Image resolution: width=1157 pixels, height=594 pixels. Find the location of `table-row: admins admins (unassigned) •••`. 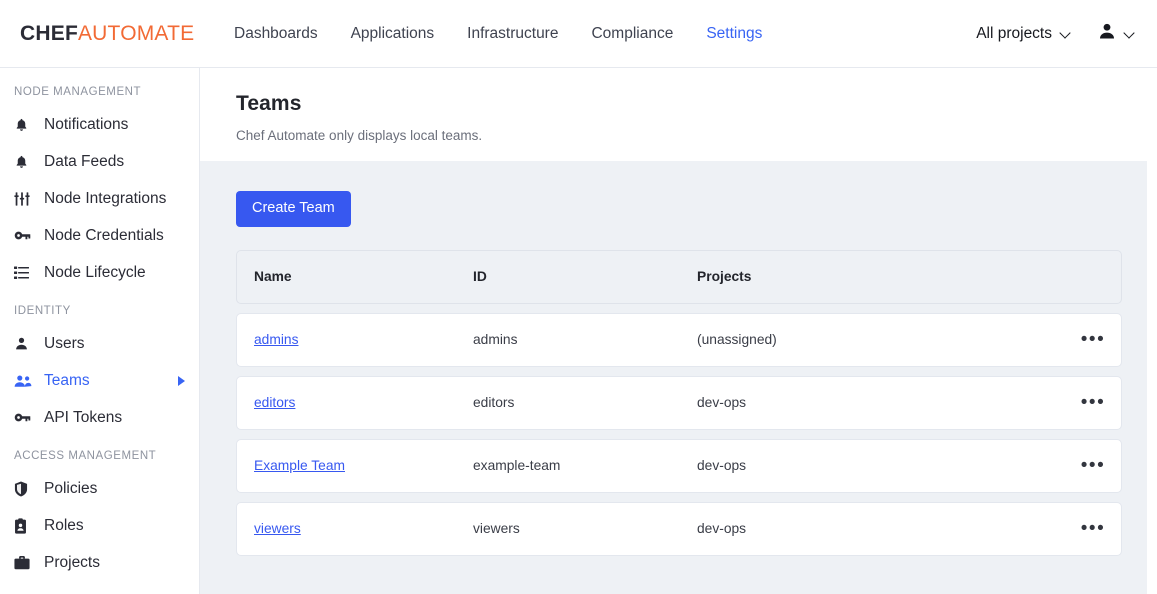

table-row: admins admins (unassigned) ••• is located at coordinates (679, 339).